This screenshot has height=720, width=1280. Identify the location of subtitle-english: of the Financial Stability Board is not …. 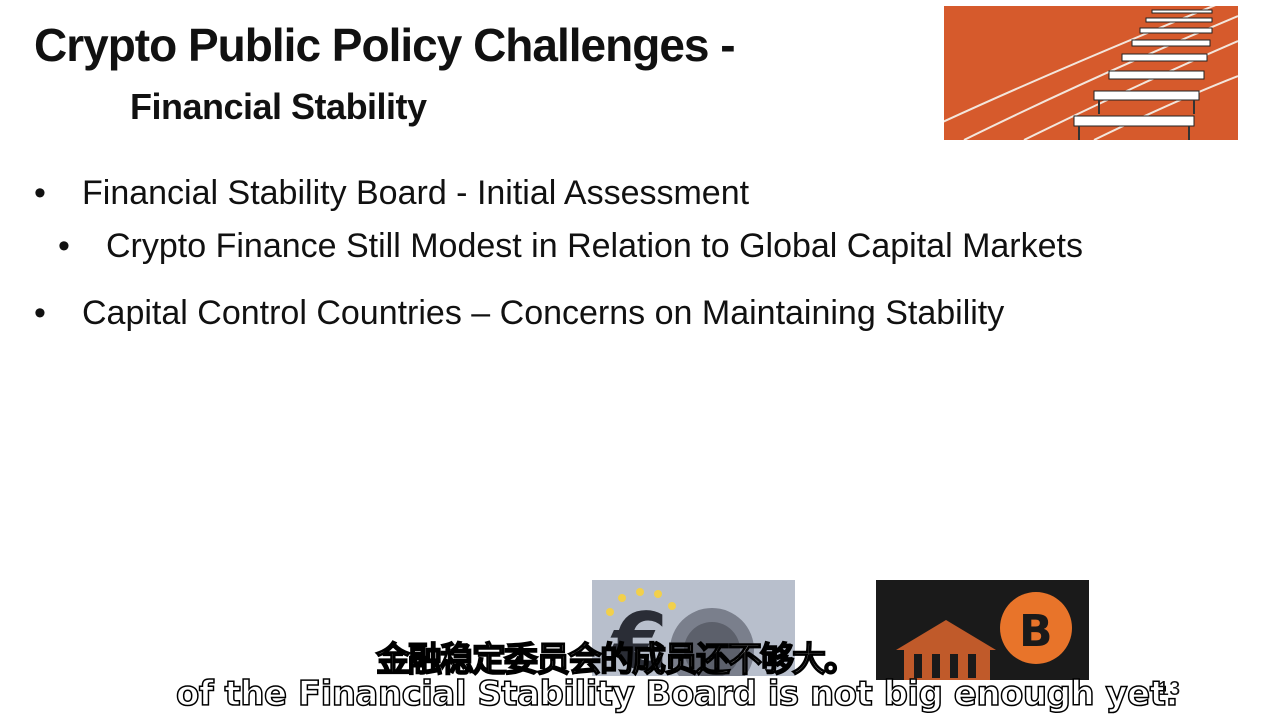
(677, 694).